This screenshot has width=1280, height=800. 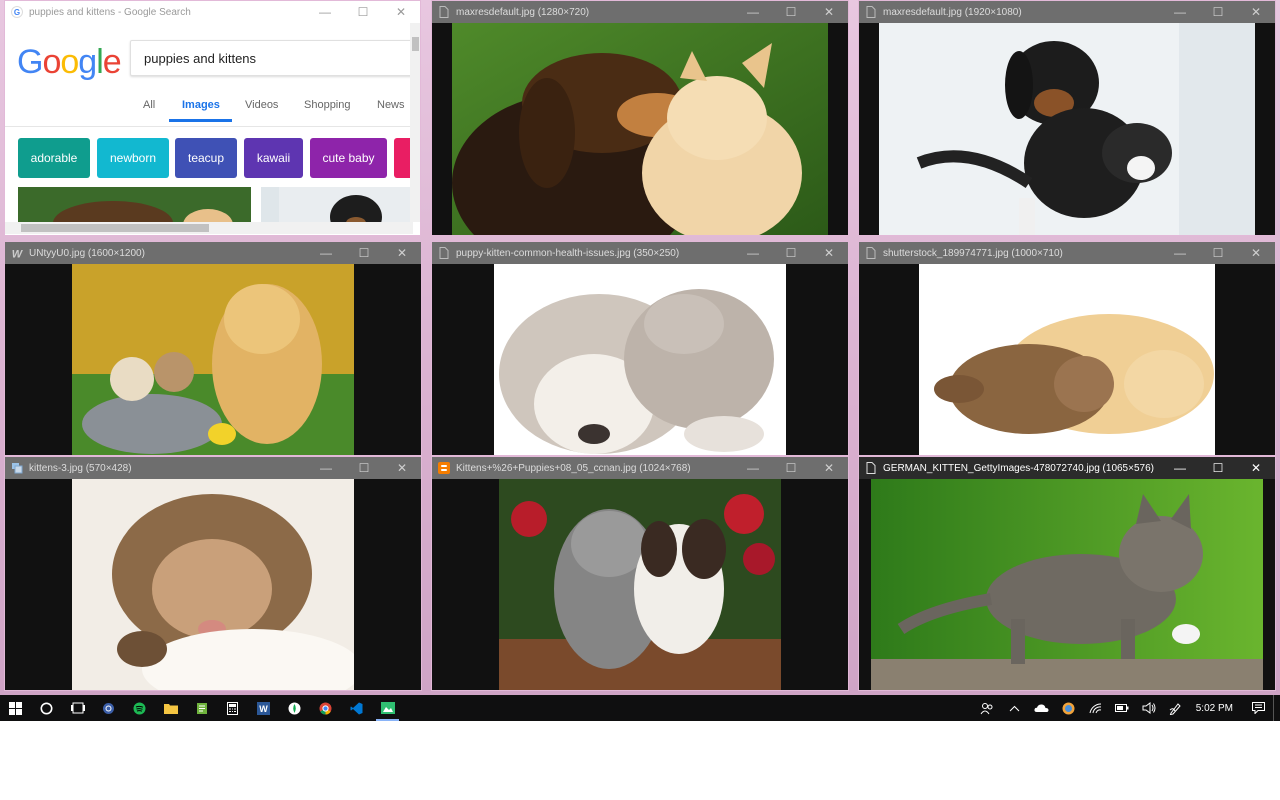 What do you see at coordinates (348, 158) in the screenshot?
I see `chip-cute-baby: cute baby` at bounding box center [348, 158].